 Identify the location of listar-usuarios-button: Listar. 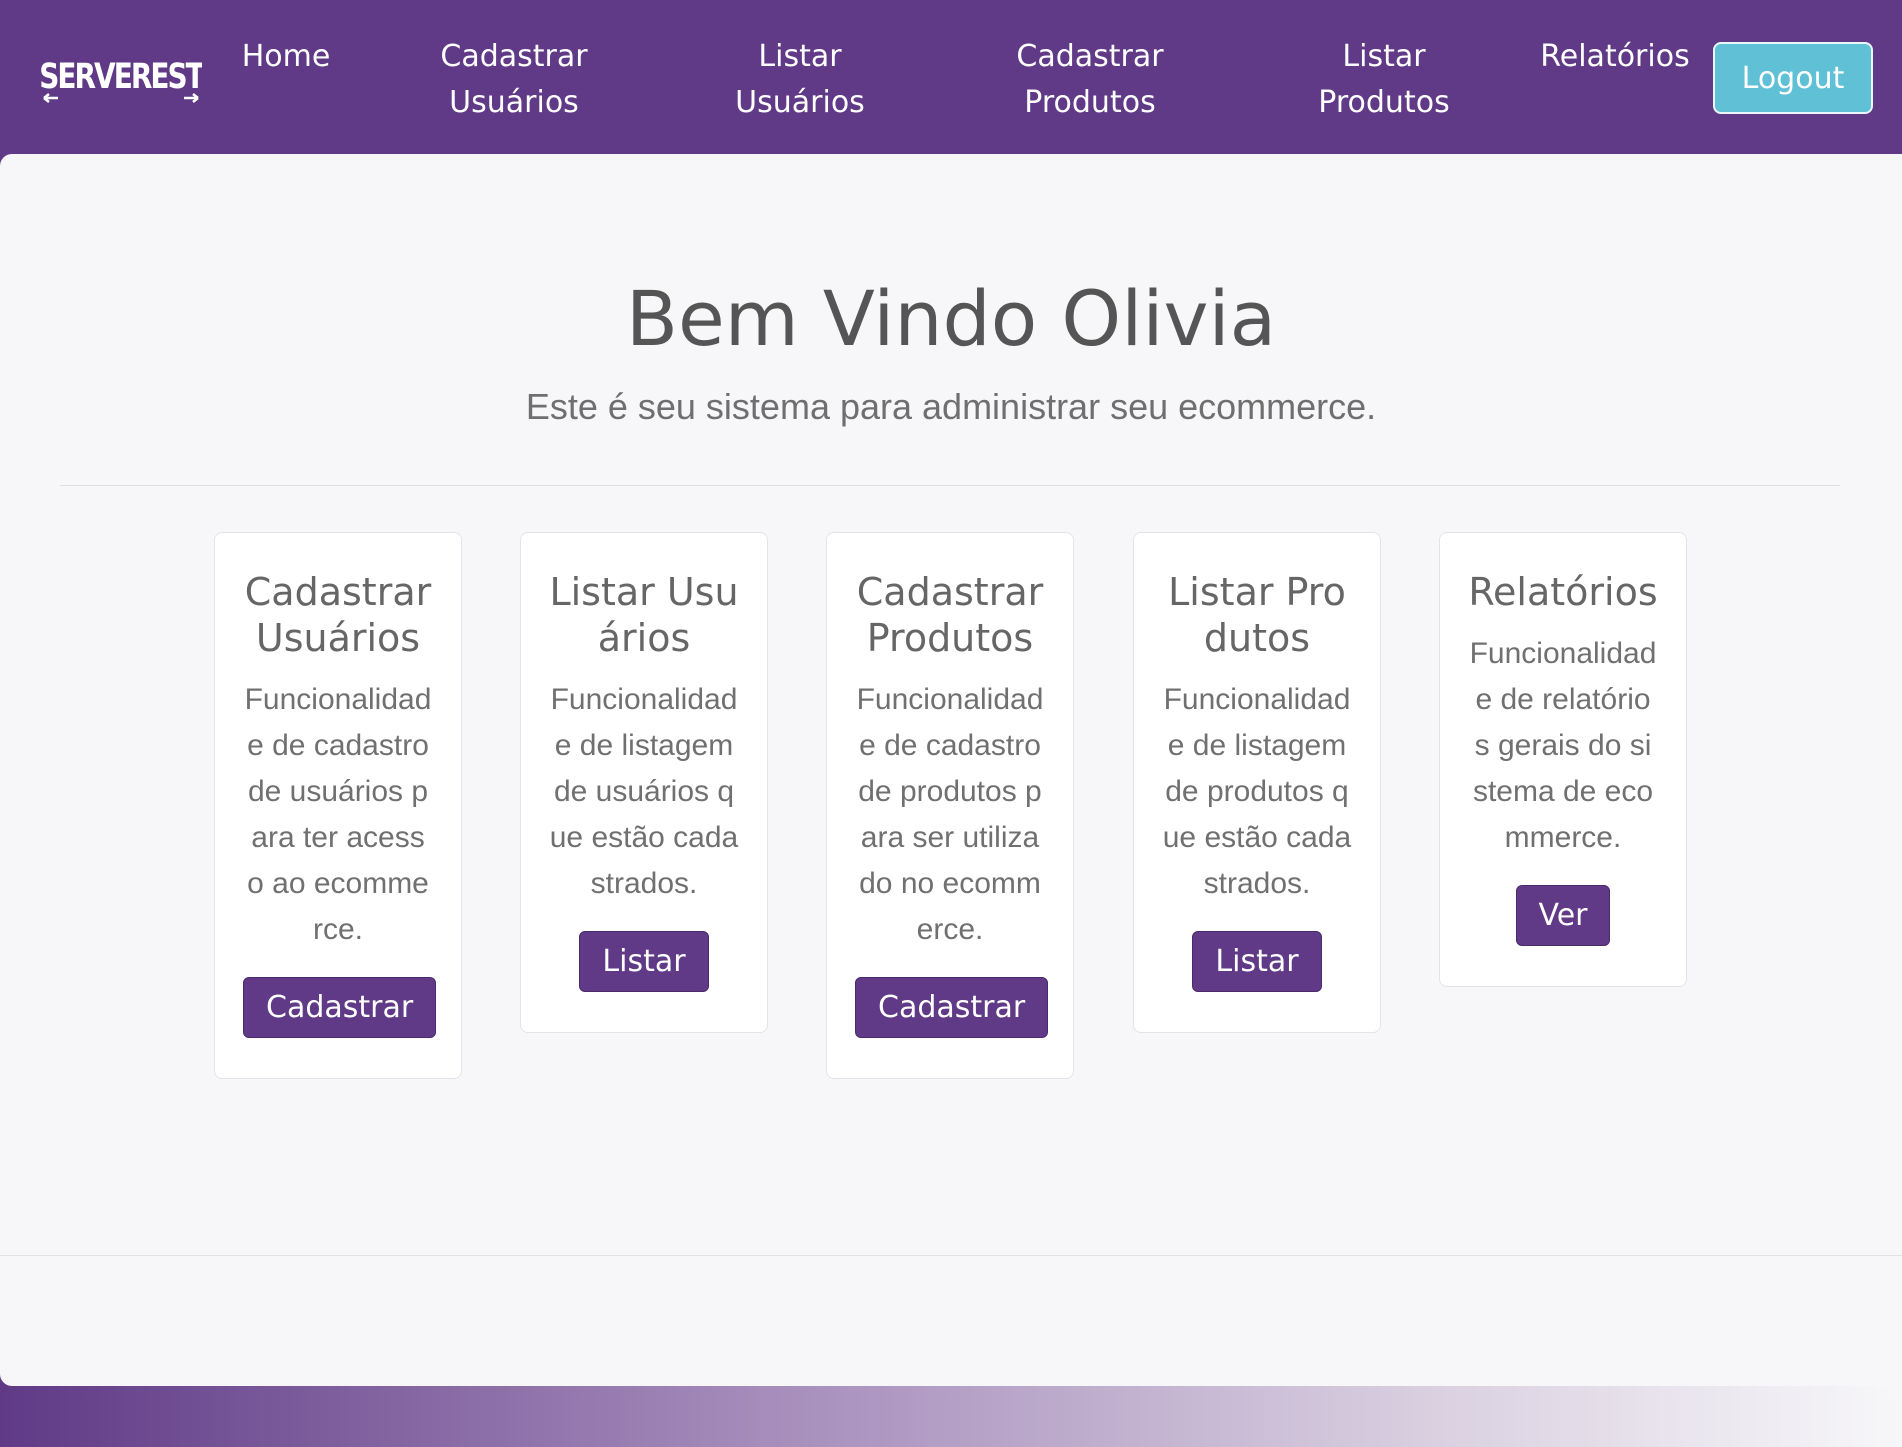
(644, 961).